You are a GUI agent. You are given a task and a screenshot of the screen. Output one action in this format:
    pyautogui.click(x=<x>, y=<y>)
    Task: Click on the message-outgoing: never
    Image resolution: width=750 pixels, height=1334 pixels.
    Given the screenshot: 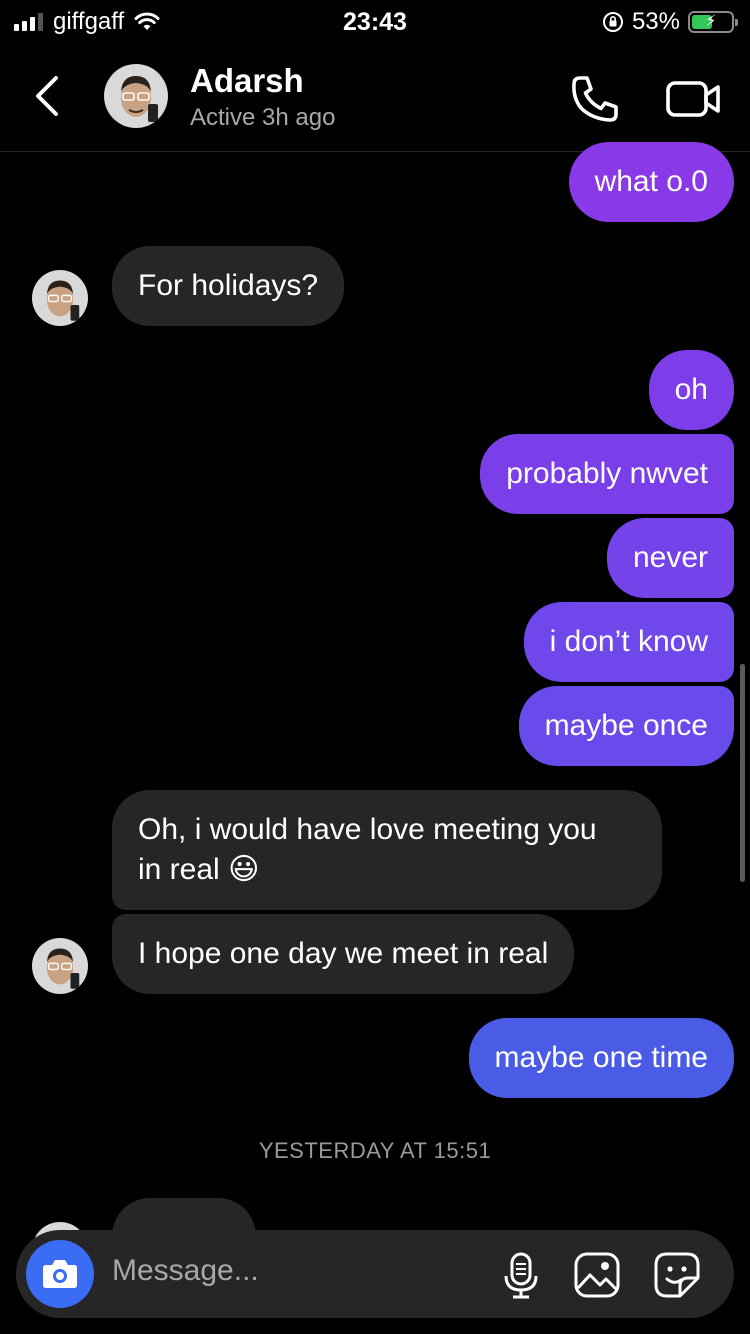 What is the action you would take?
    pyautogui.click(x=670, y=558)
    